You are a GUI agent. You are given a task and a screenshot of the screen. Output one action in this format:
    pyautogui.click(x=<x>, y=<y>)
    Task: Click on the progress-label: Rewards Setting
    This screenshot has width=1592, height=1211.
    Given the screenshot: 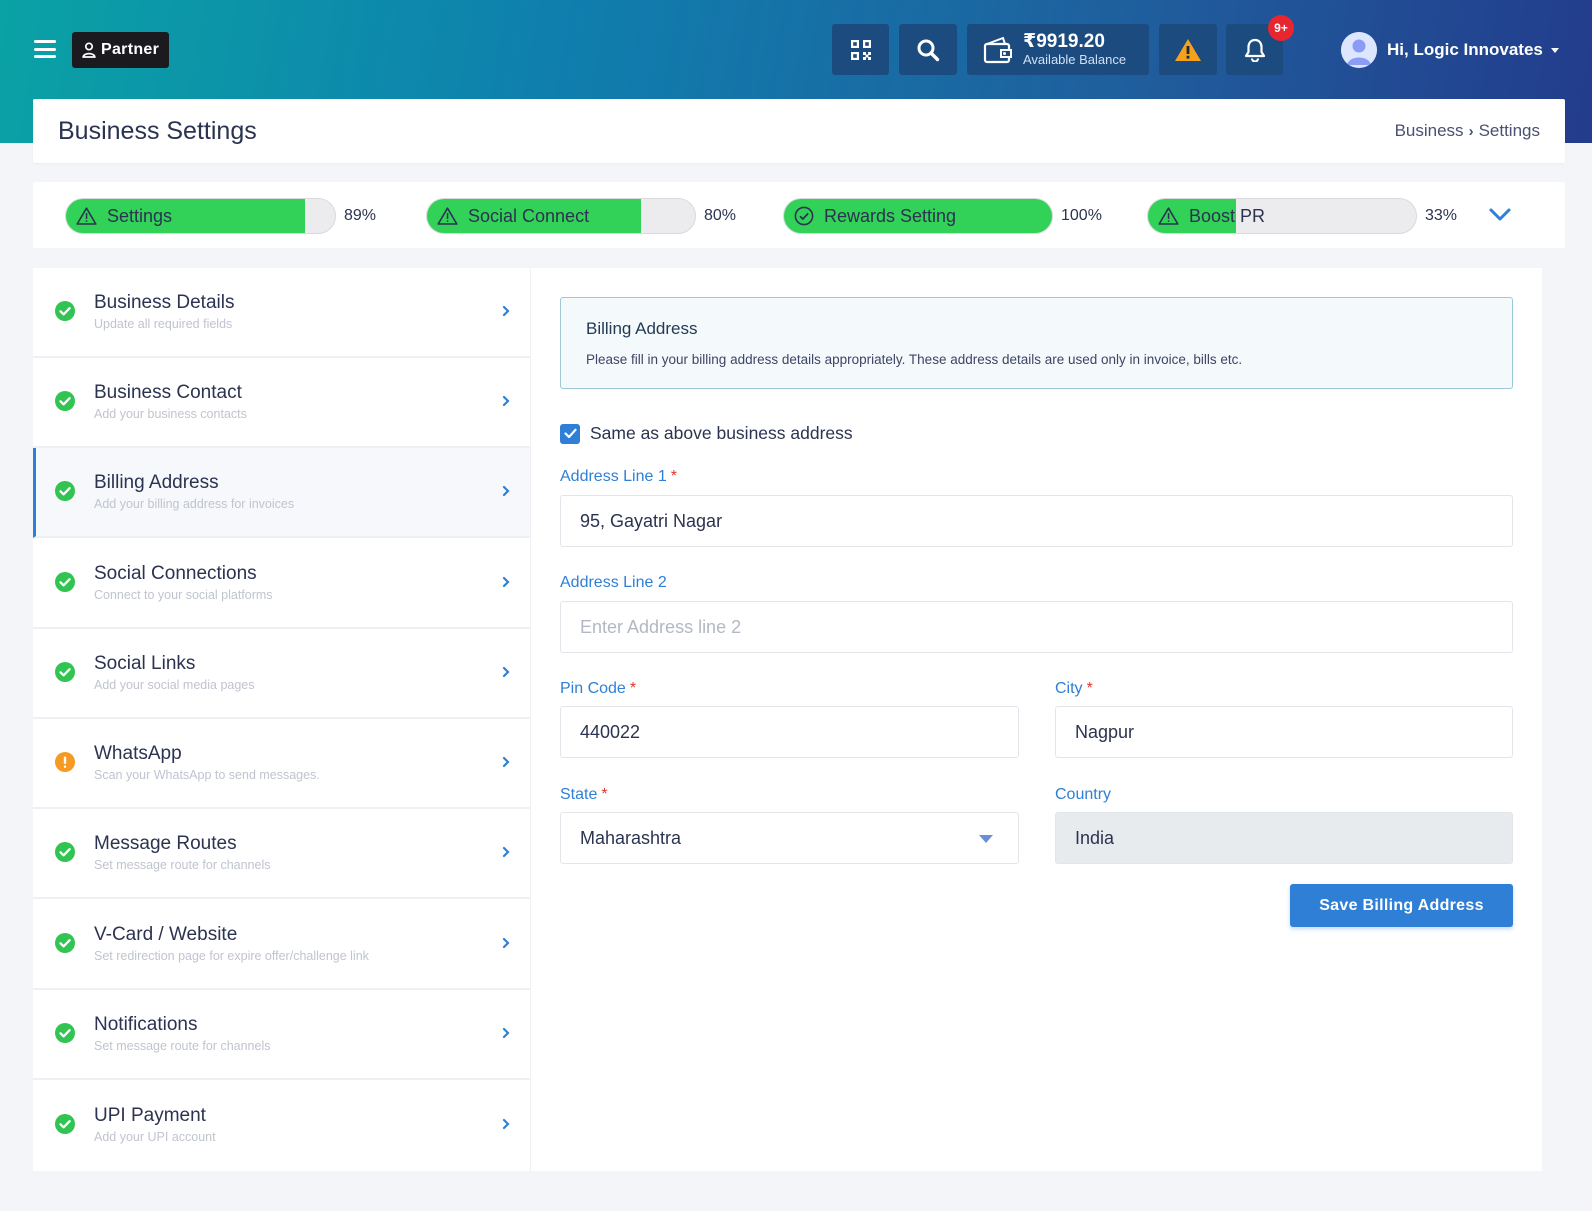 What is the action you would take?
    pyautogui.click(x=890, y=215)
    